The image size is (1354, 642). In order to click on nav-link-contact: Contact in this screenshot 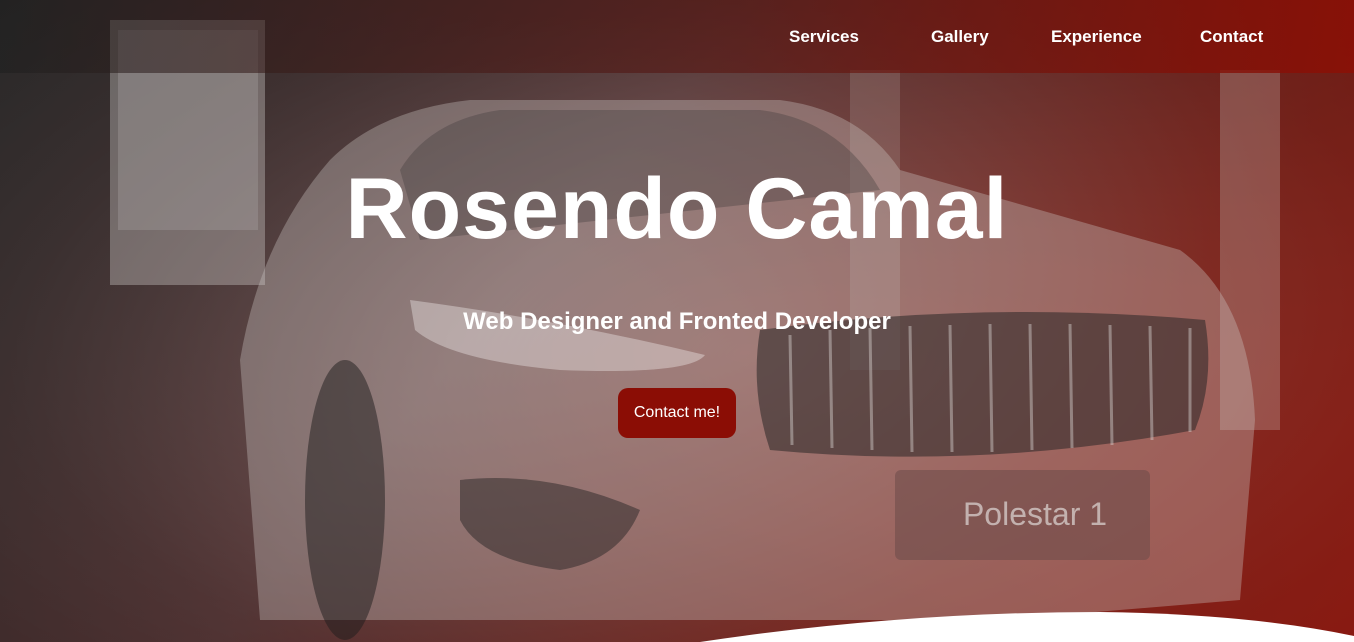, I will do `click(1231, 37)`.